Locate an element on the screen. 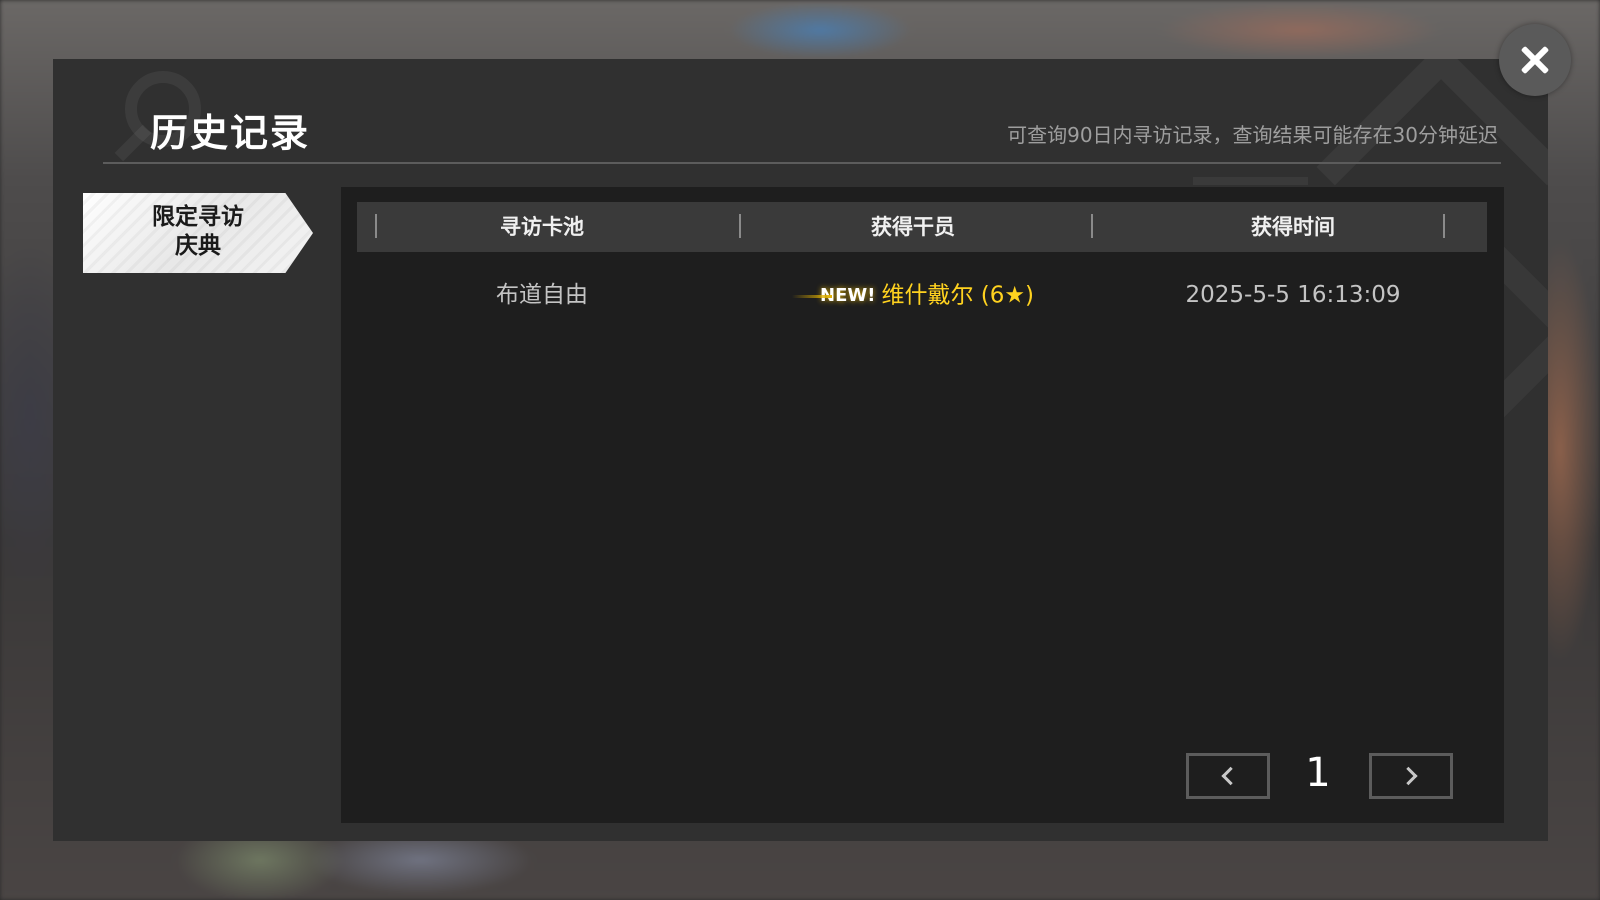 This screenshot has width=1600, height=900. title-divider is located at coordinates (802, 163).